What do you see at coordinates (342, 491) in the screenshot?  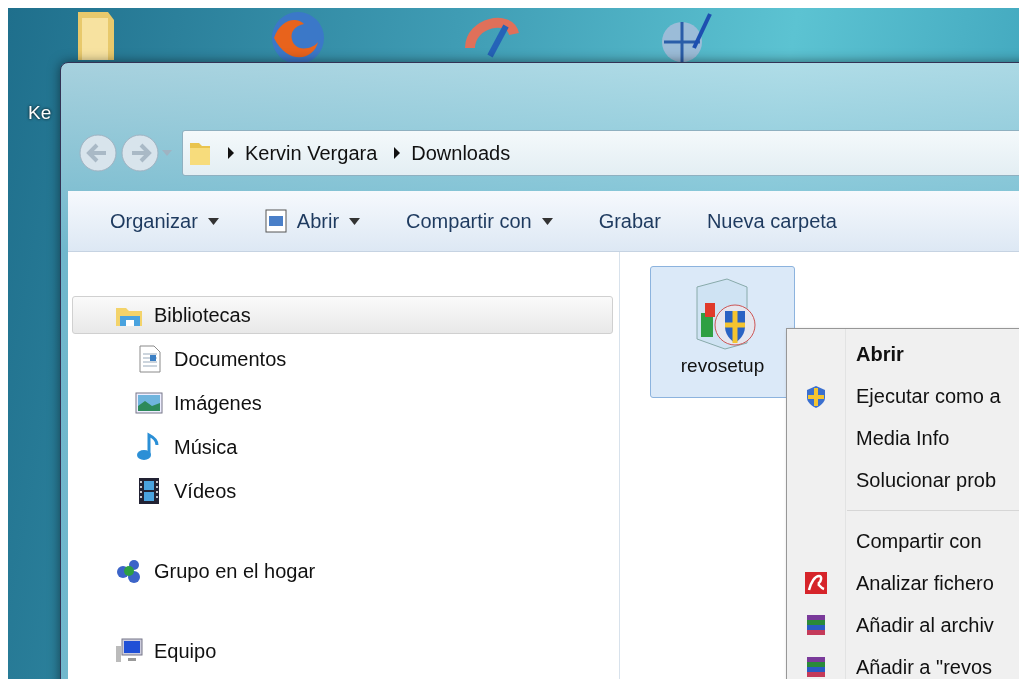 I see `nav-item: Vídeos` at bounding box center [342, 491].